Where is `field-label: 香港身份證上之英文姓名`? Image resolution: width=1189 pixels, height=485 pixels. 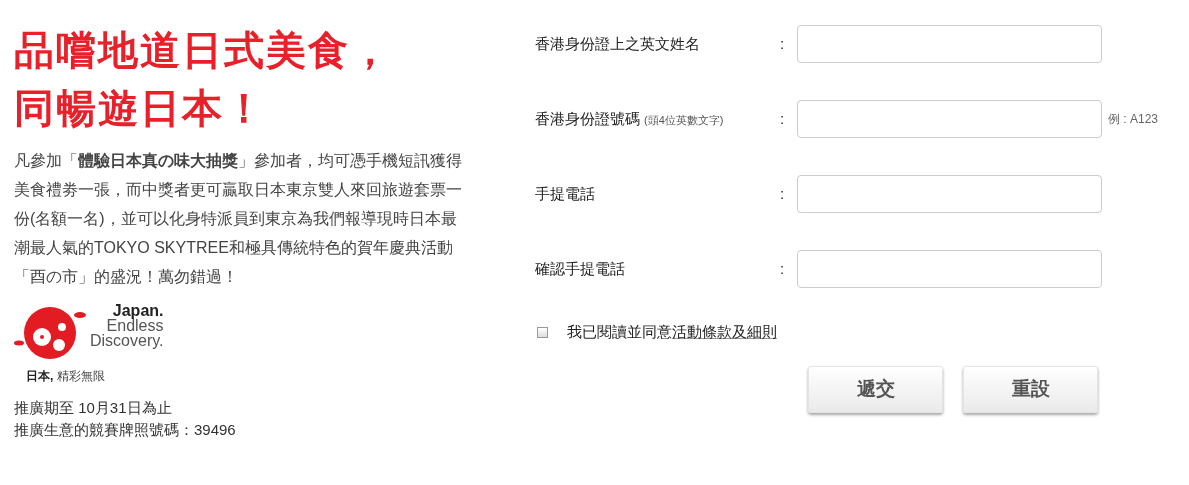
field-label: 香港身份證上之英文姓名 is located at coordinates (617, 43).